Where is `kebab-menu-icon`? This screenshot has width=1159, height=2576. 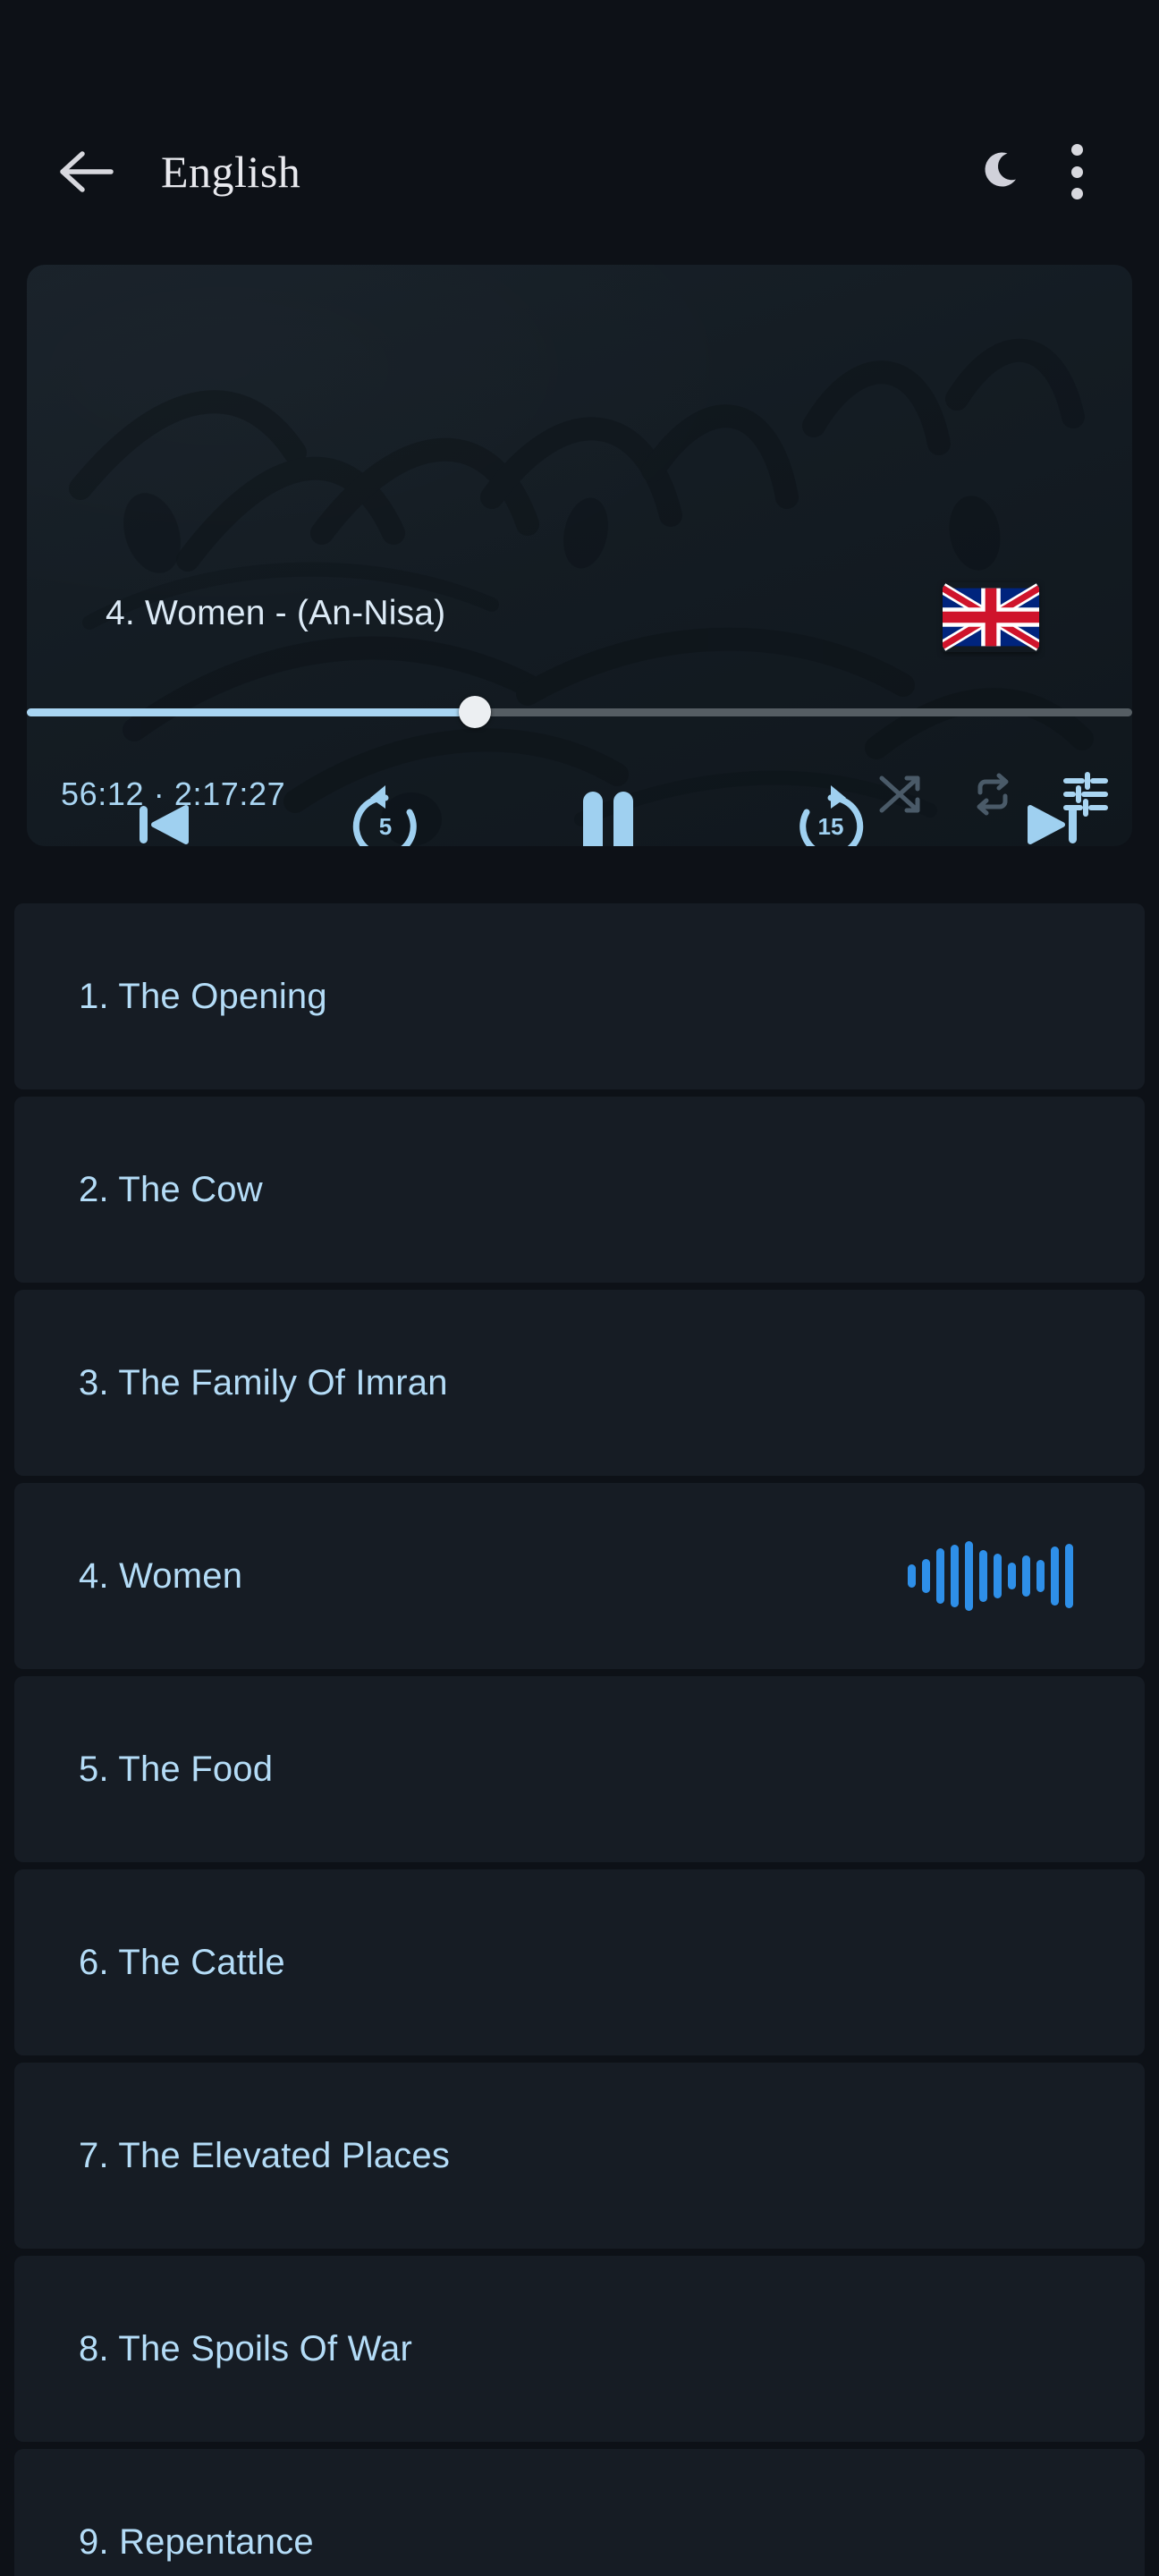
kebab-menu-icon is located at coordinates (1076, 171).